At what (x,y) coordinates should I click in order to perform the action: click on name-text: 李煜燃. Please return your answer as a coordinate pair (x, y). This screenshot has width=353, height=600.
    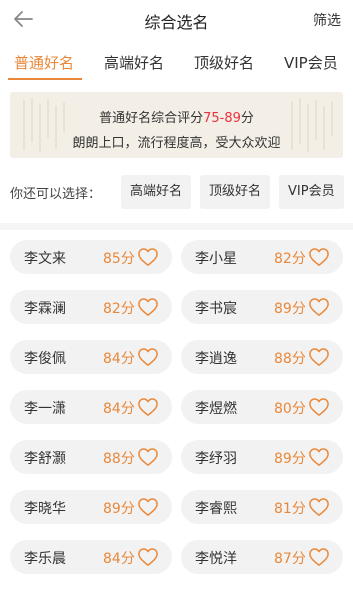
    Looking at the image, I should click on (216, 409).